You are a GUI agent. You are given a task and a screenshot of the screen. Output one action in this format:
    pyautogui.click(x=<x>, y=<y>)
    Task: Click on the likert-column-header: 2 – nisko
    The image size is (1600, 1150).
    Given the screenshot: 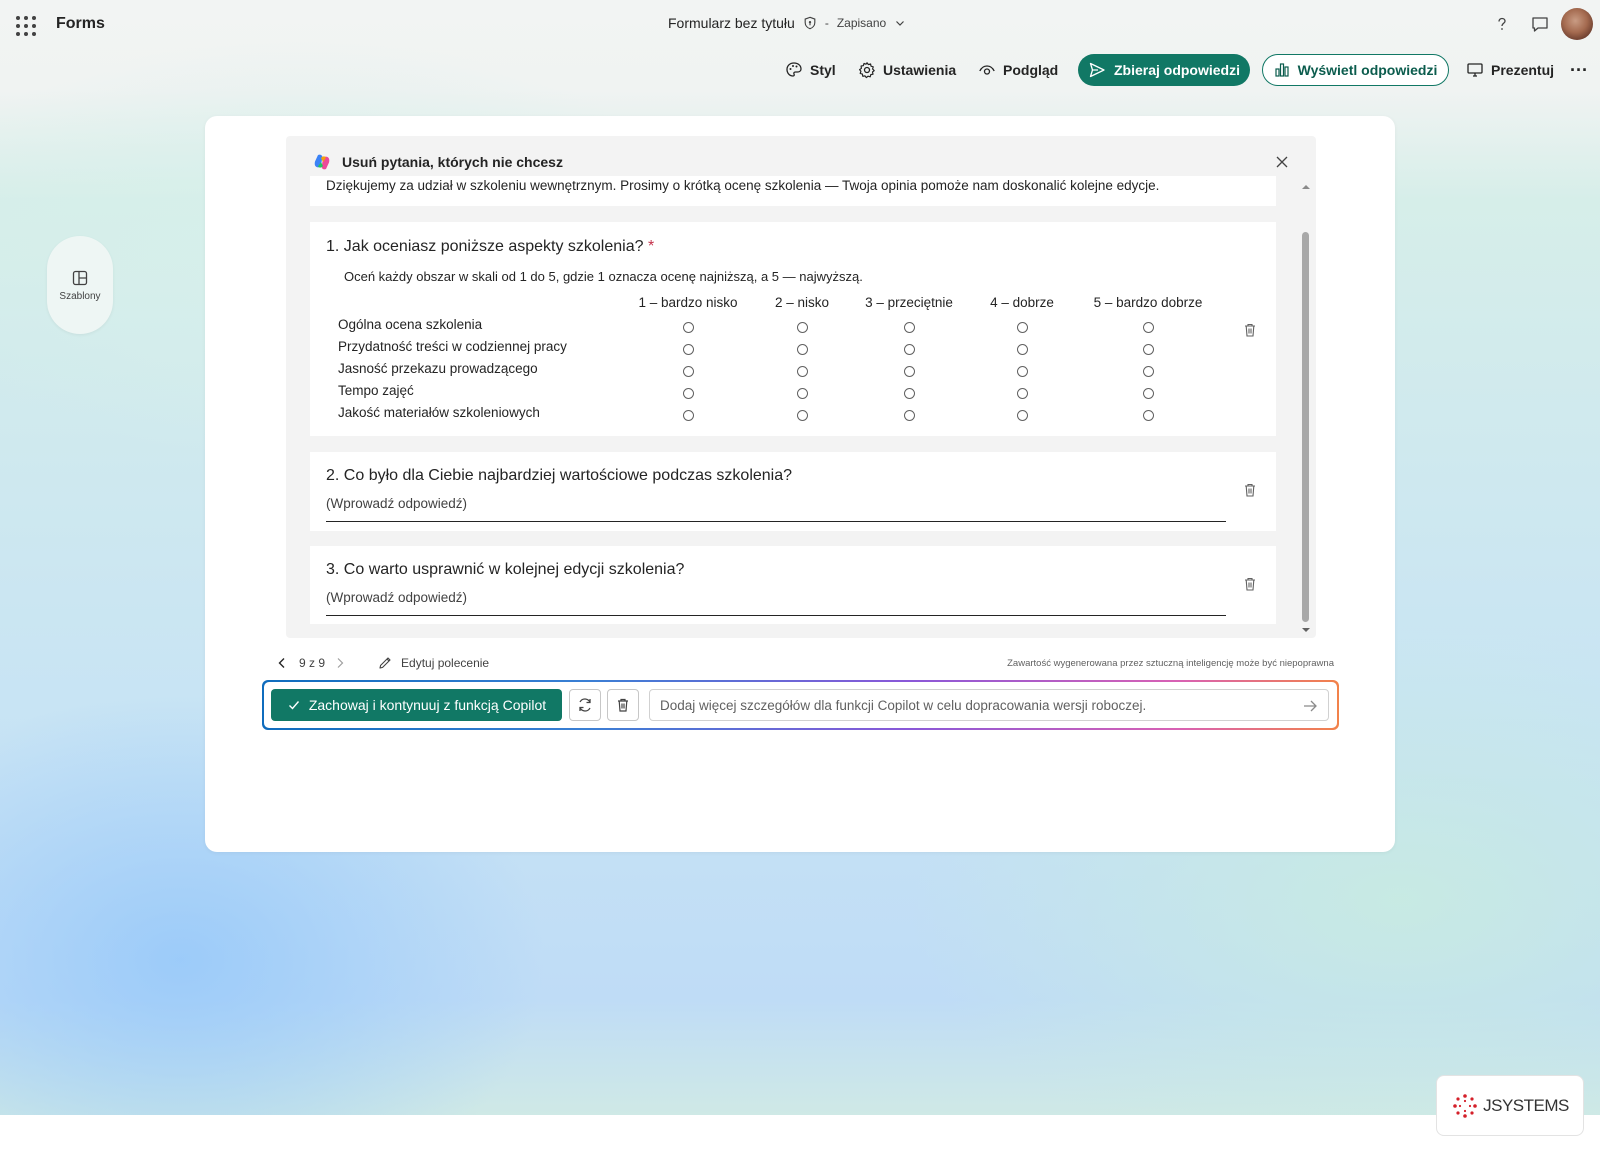 What is the action you would take?
    pyautogui.click(x=802, y=302)
    